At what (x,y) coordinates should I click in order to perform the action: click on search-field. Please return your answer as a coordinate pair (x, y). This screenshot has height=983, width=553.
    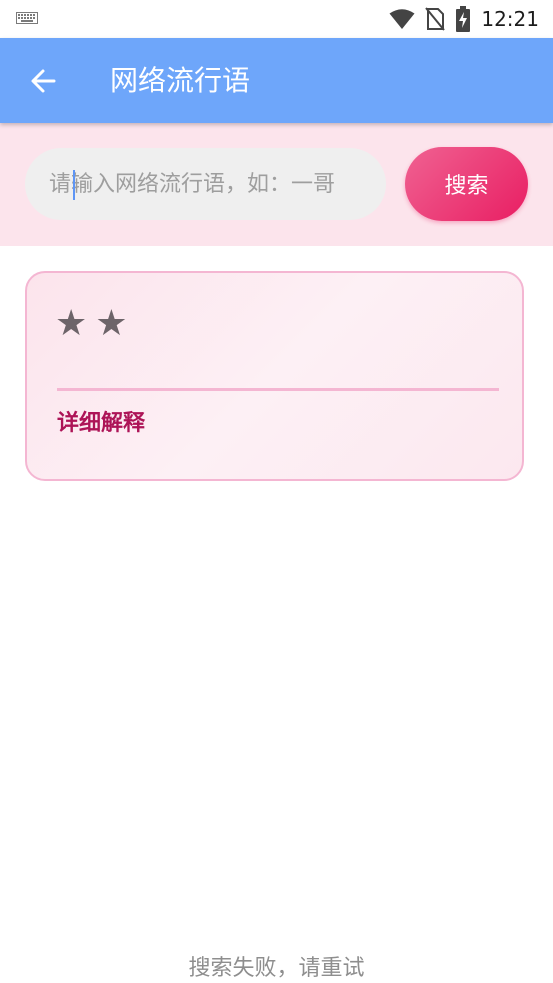
    Looking at the image, I should click on (205, 184).